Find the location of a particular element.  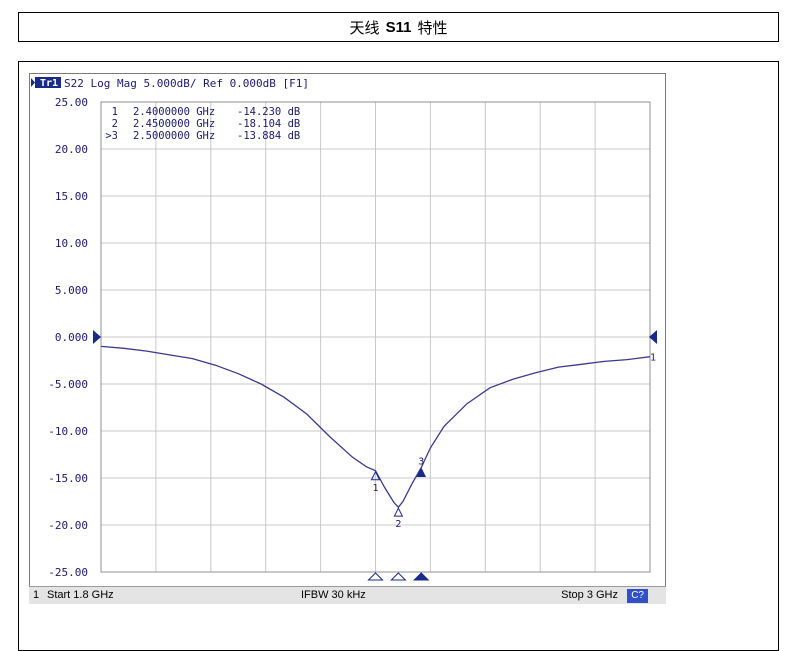

start-frequency: Start 1.8 GHz is located at coordinates (80, 595).